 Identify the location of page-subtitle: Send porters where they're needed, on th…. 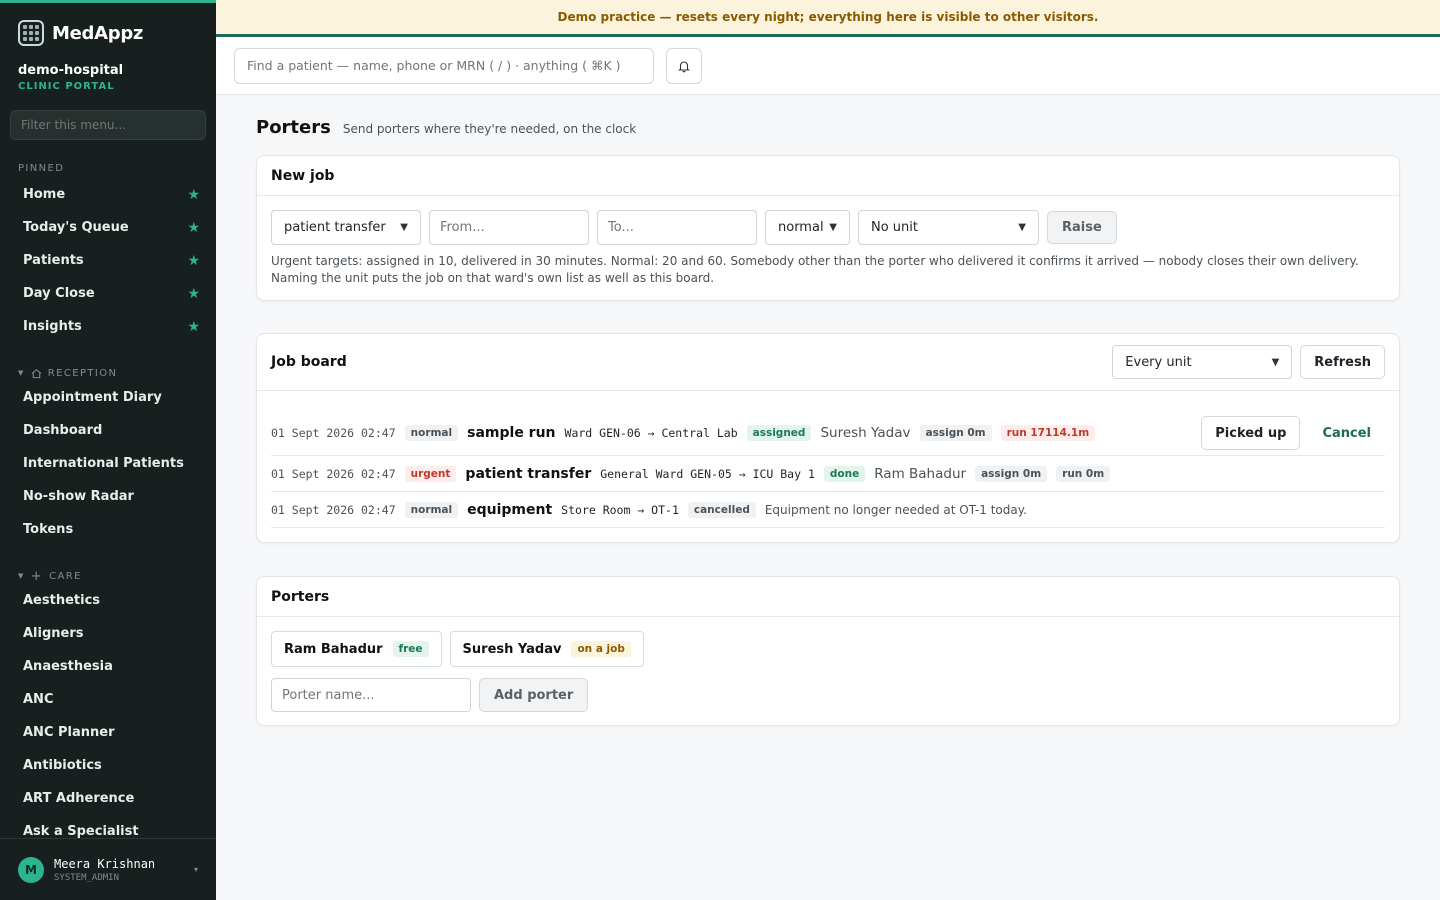
(489, 129).